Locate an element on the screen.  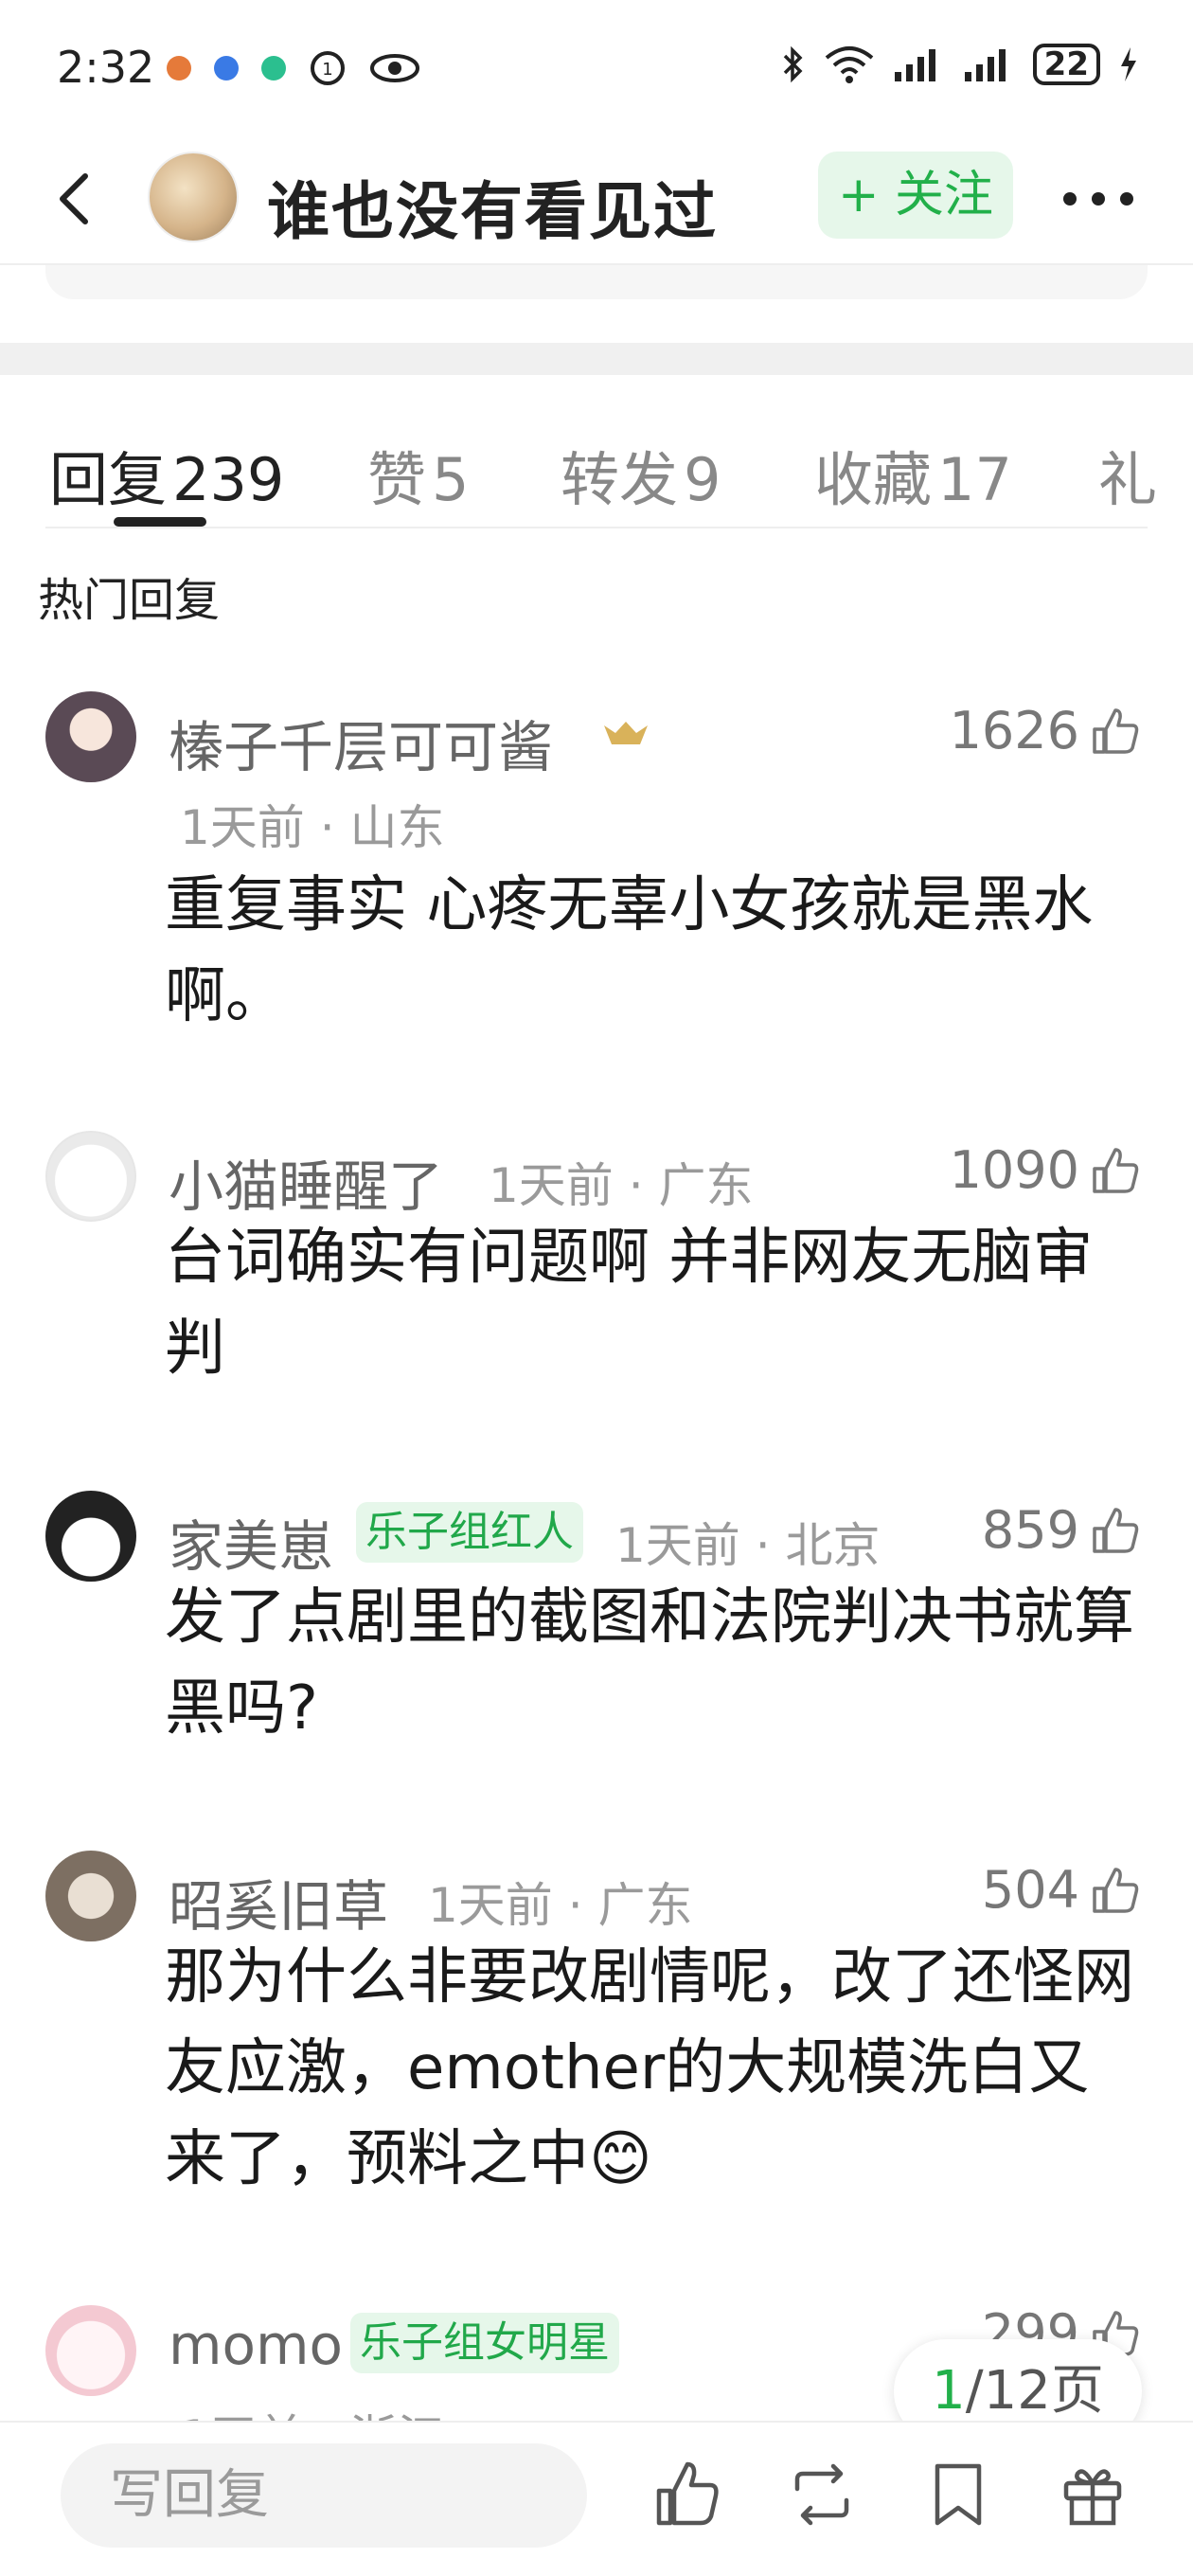
comment-meta: 1天前 · 北京 is located at coordinates (748, 1545).